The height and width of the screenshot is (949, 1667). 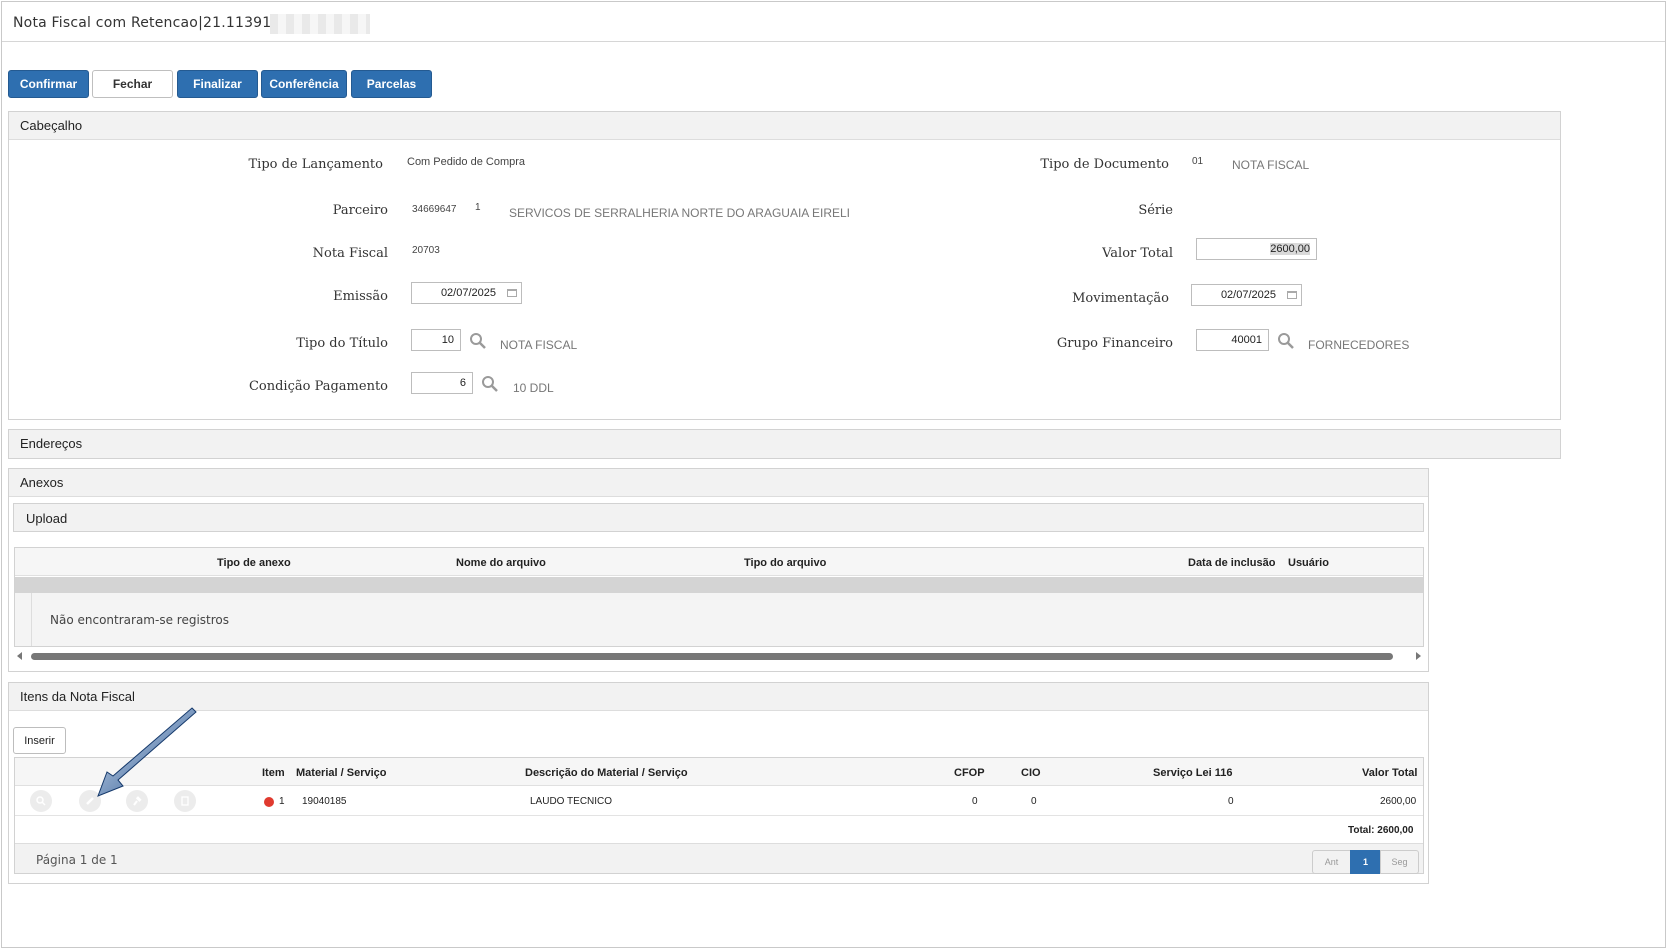 I want to click on row-material: 19040185, so click(x=324, y=801).